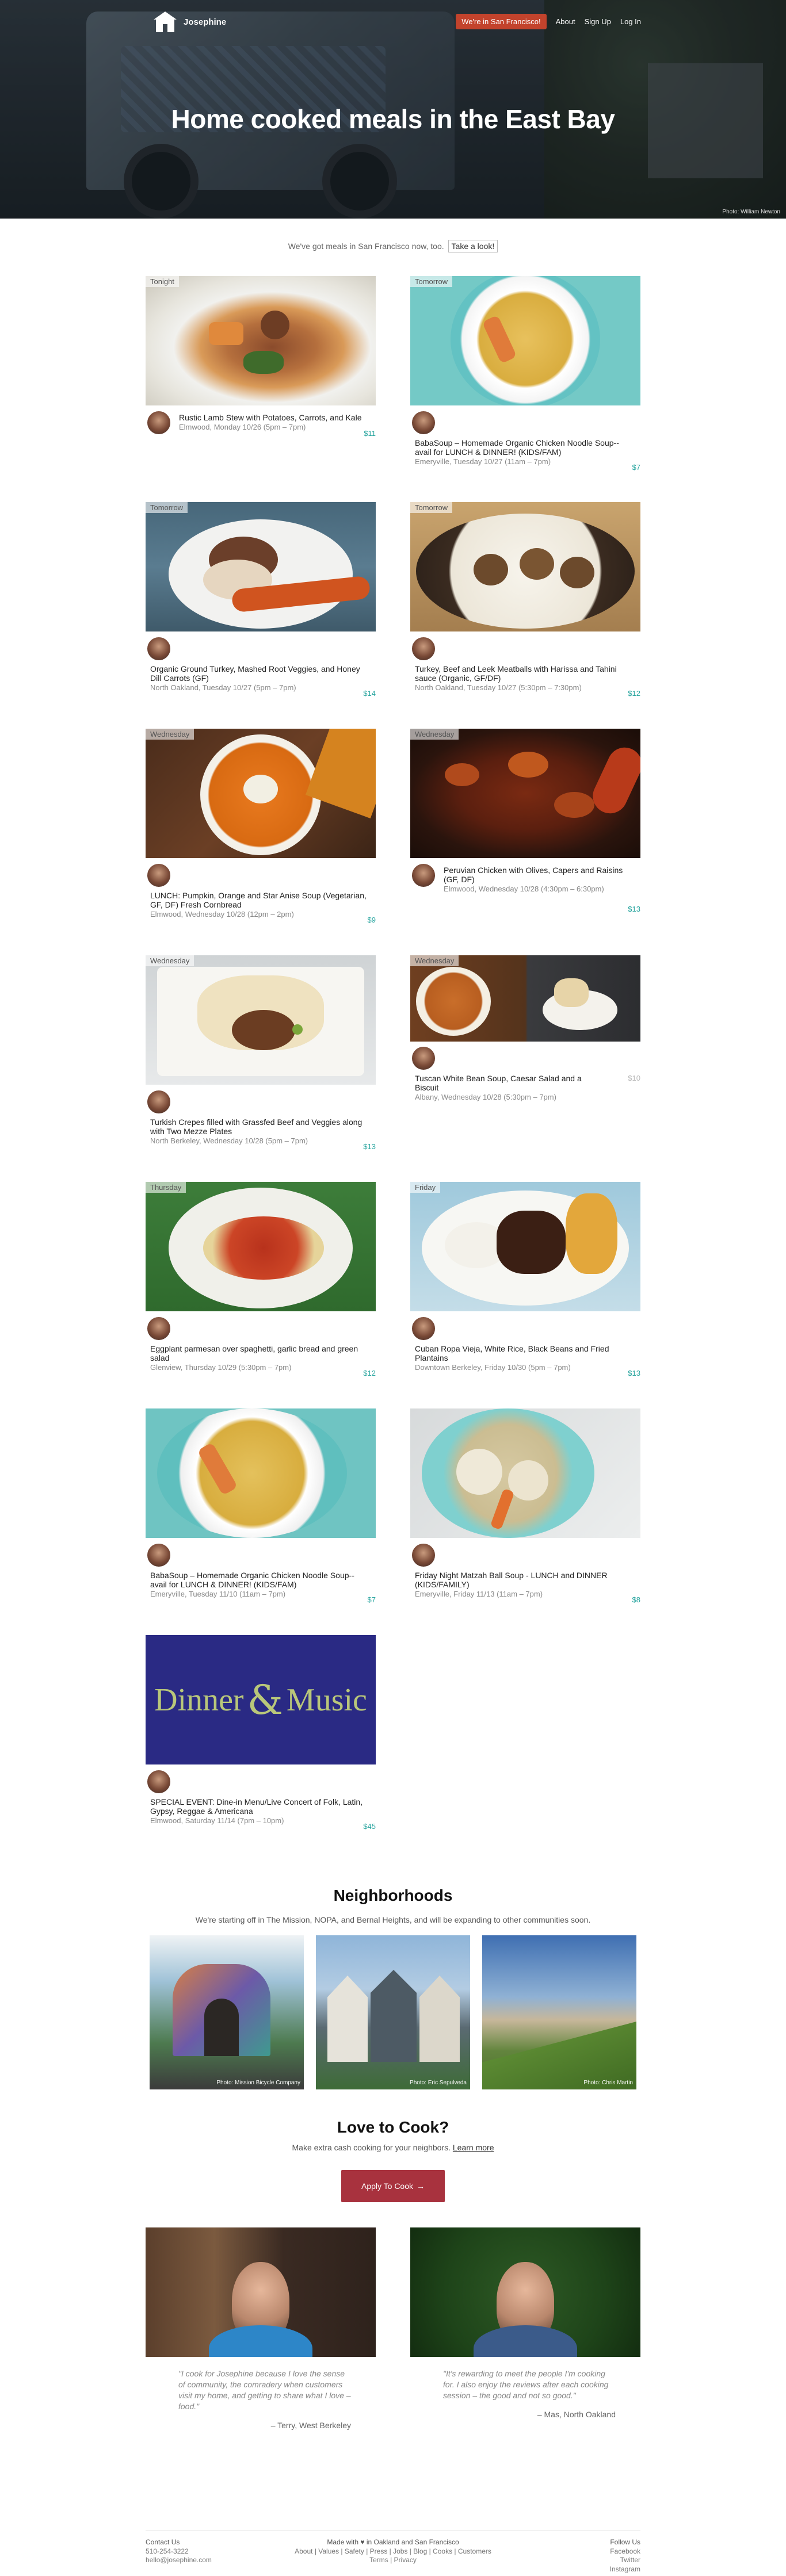 The width and height of the screenshot is (786, 2576). What do you see at coordinates (221, 1367) in the screenshot?
I see `meal-meta: Glenview, Thursday 10/29 (5:30pm – 7pm)` at bounding box center [221, 1367].